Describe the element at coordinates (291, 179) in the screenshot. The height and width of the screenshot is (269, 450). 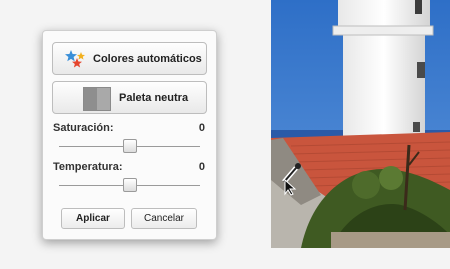
I see `eyedropper-icon` at that location.